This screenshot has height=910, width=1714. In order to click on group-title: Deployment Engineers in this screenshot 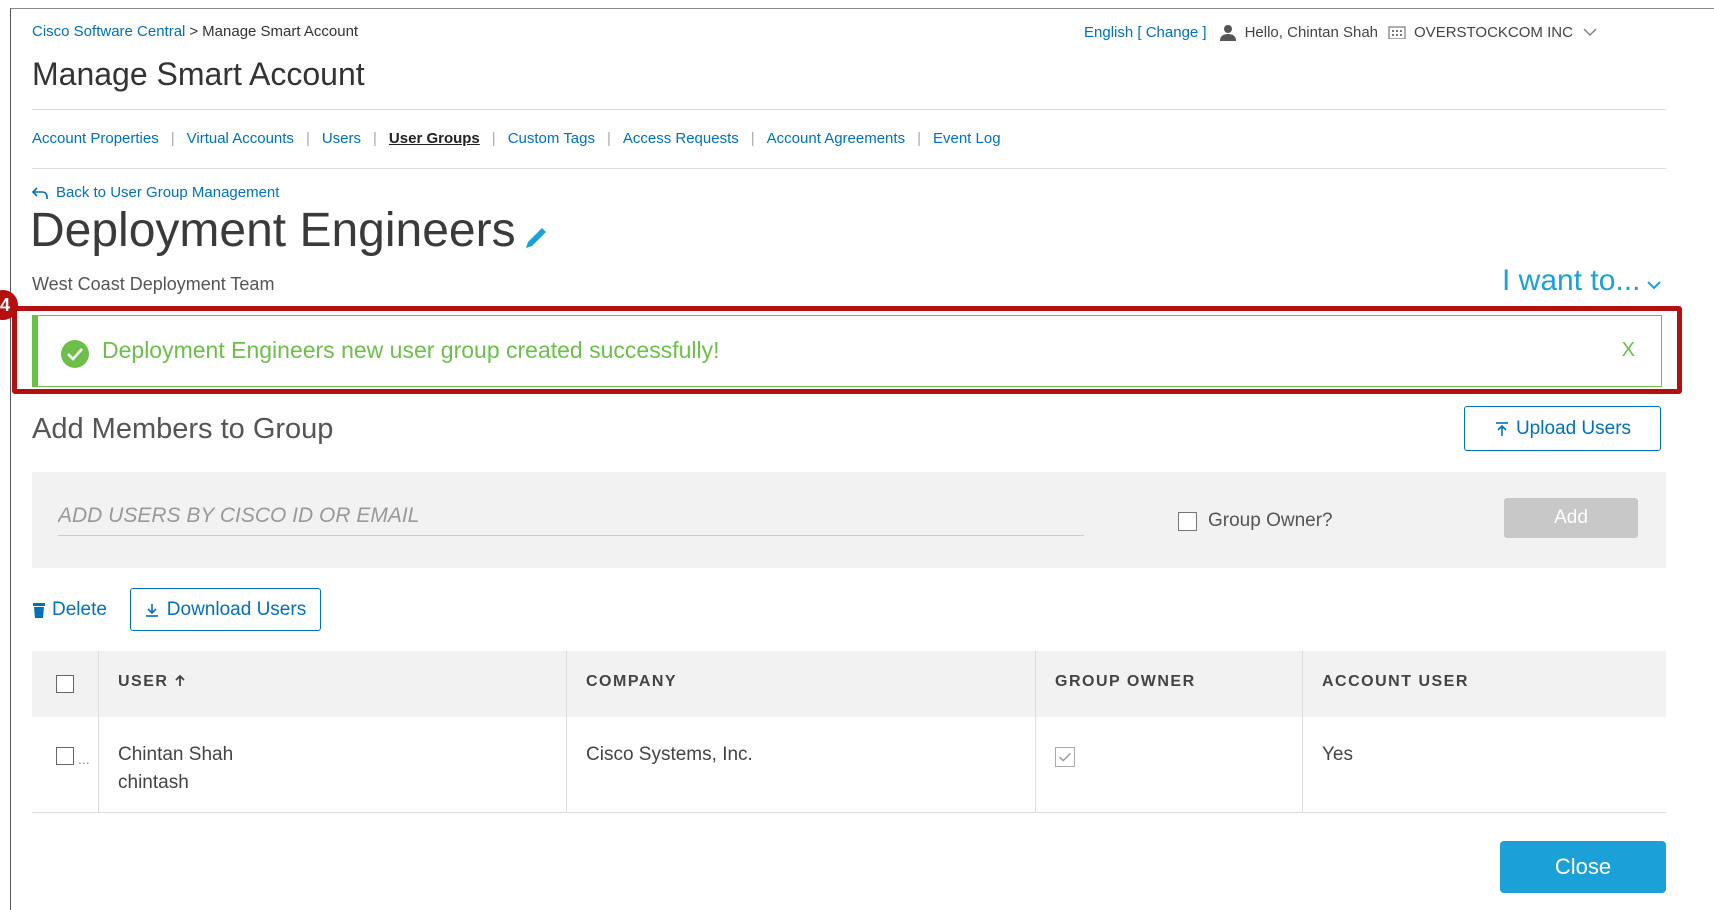, I will do `click(290, 230)`.